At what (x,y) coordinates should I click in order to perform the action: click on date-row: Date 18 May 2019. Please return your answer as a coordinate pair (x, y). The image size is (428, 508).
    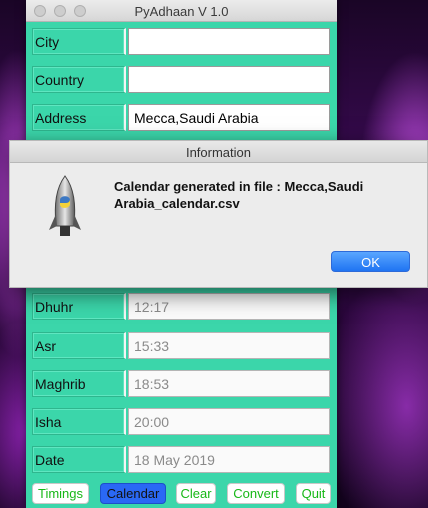
    Looking at the image, I should click on (181, 459).